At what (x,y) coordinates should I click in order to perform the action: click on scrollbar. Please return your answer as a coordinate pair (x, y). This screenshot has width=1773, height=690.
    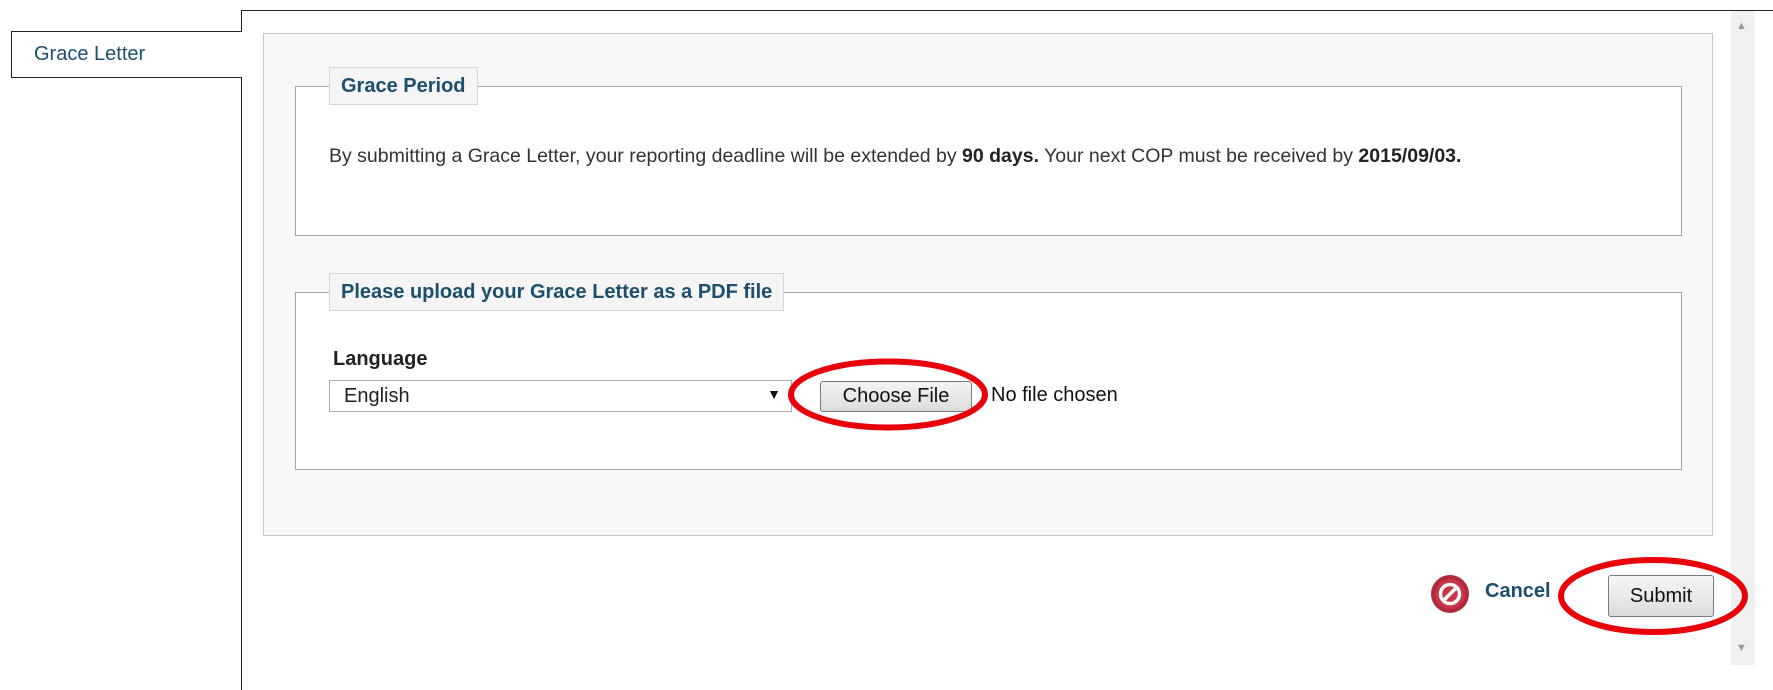
    Looking at the image, I should click on (1743, 338).